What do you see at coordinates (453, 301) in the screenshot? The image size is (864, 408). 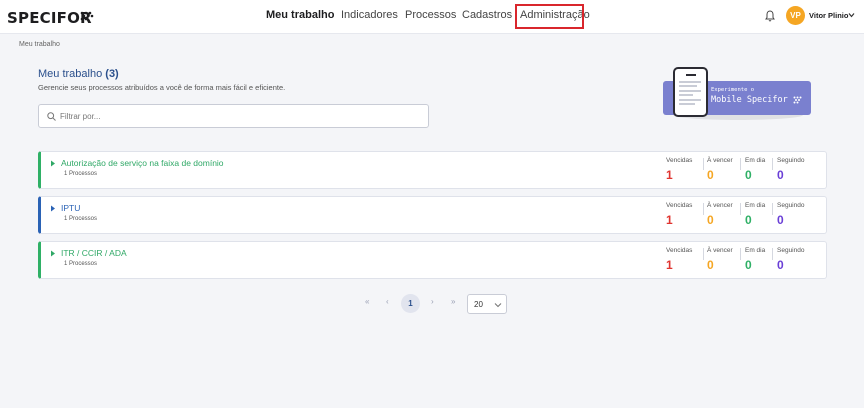 I see `last-page-button: »` at bounding box center [453, 301].